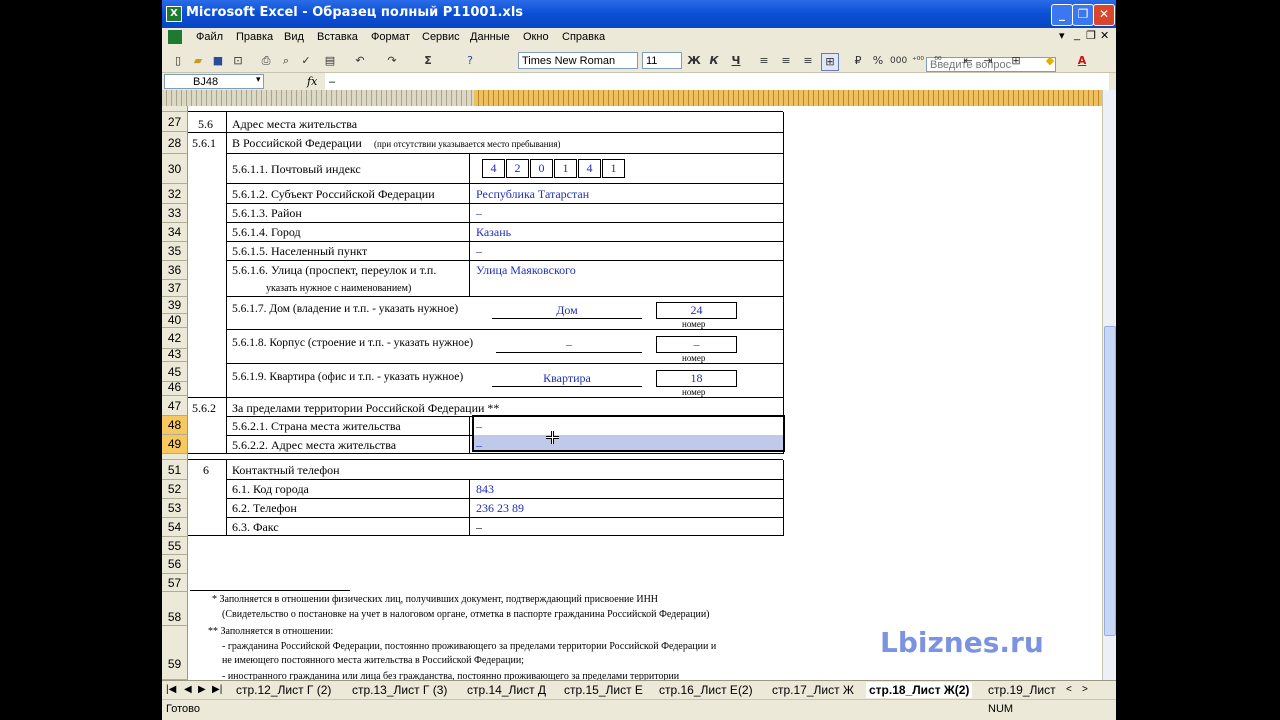 This screenshot has height=720, width=1280. Describe the element at coordinates (175, 288) in the screenshot. I see `row-header: 37` at that location.